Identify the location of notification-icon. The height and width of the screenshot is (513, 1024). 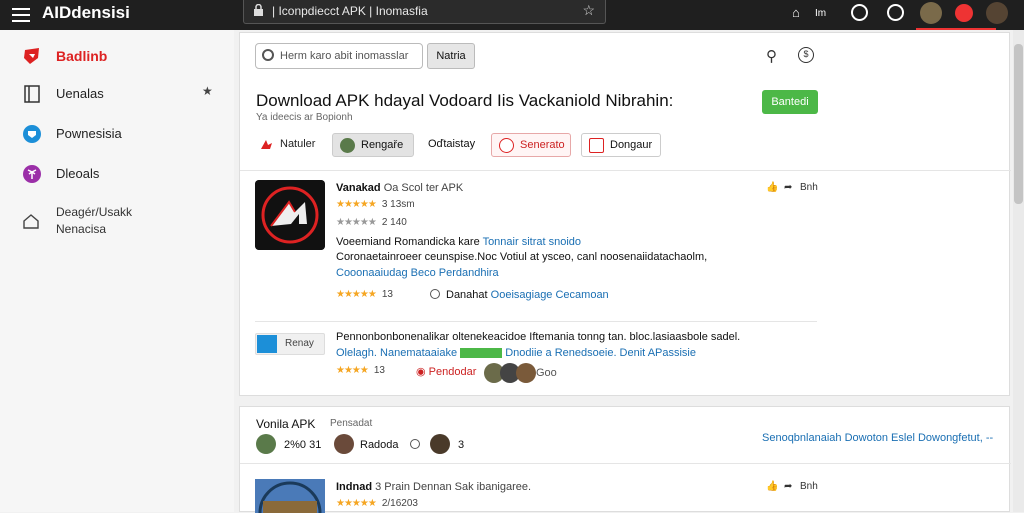
(964, 13).